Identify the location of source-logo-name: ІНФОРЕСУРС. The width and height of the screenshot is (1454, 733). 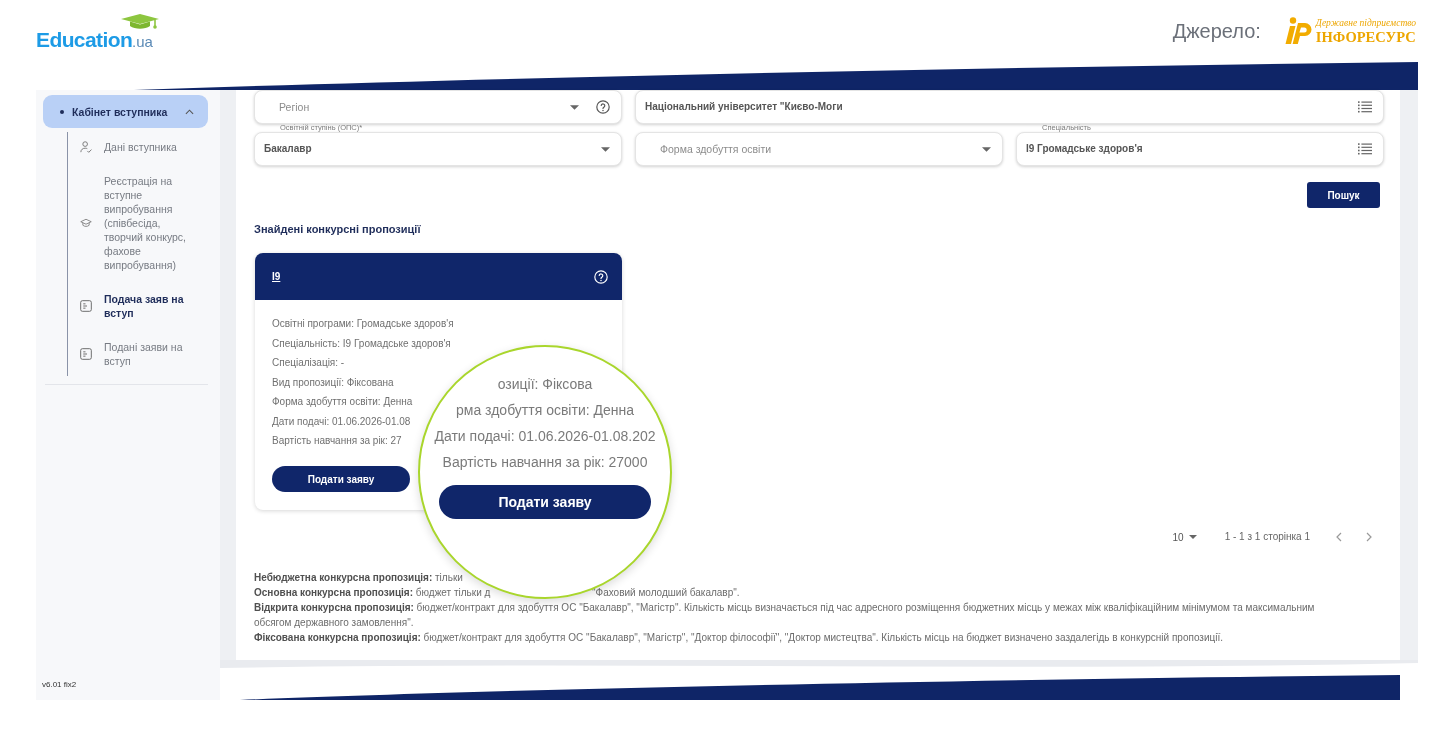
(1365, 37).